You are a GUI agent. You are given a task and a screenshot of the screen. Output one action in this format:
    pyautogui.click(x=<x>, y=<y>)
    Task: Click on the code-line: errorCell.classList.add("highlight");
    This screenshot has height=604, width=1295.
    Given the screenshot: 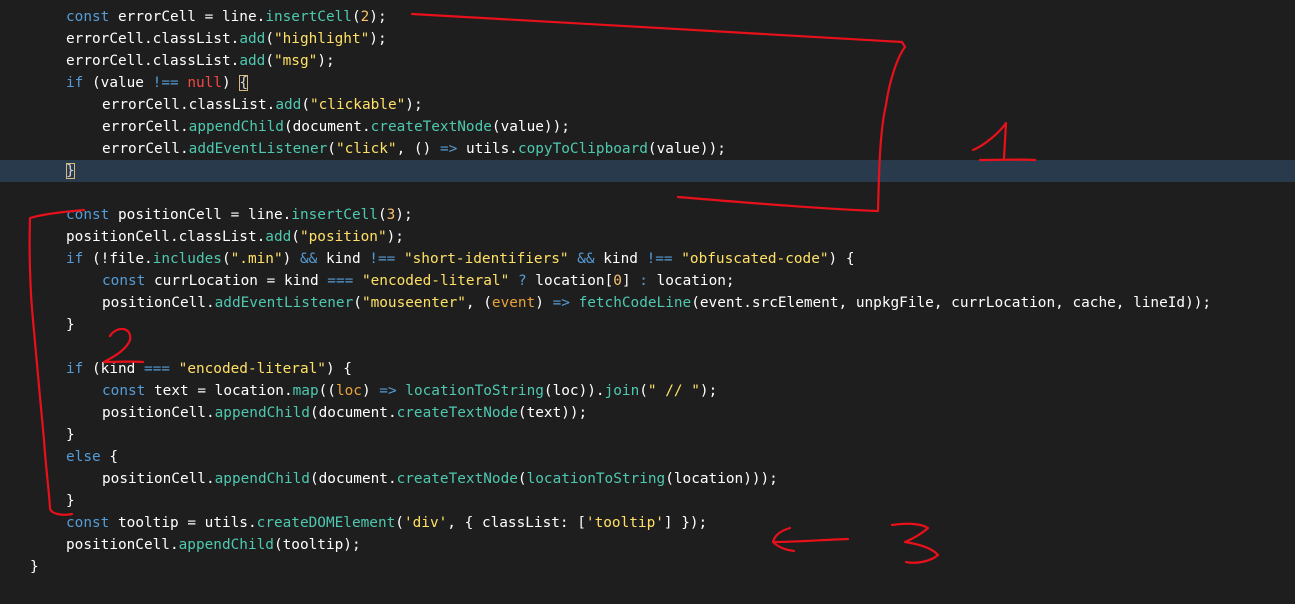 What is the action you would take?
    pyautogui.click(x=647, y=39)
    